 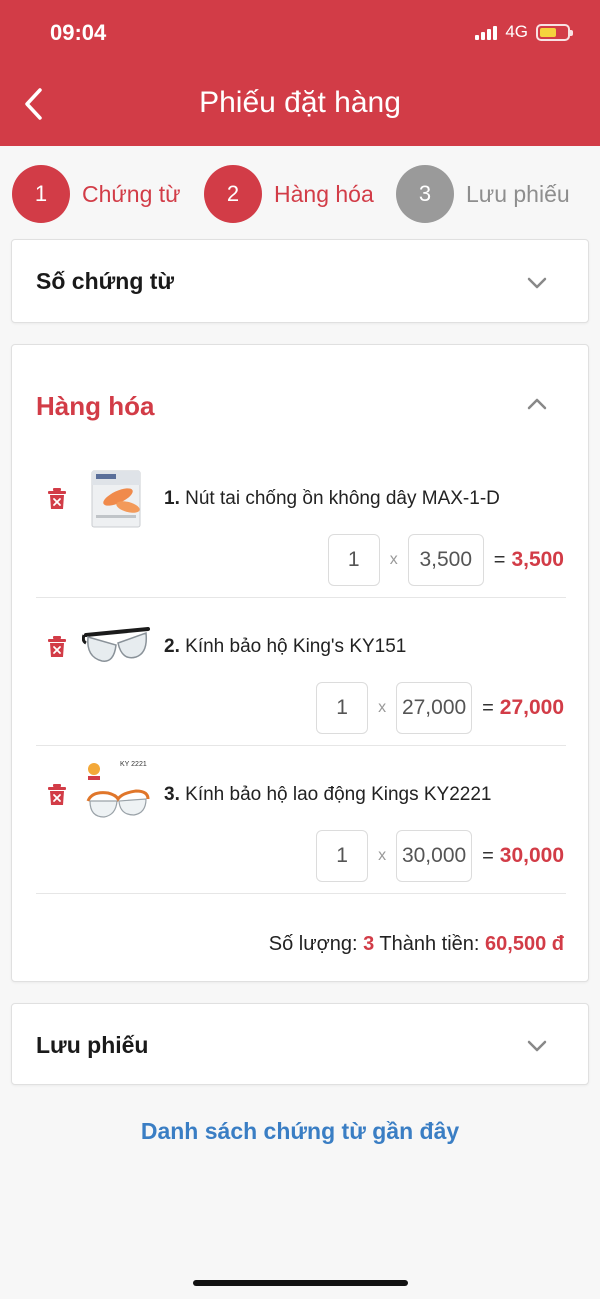 What do you see at coordinates (300, 1044) in the screenshot?
I see `save-section: Lưu phiếu` at bounding box center [300, 1044].